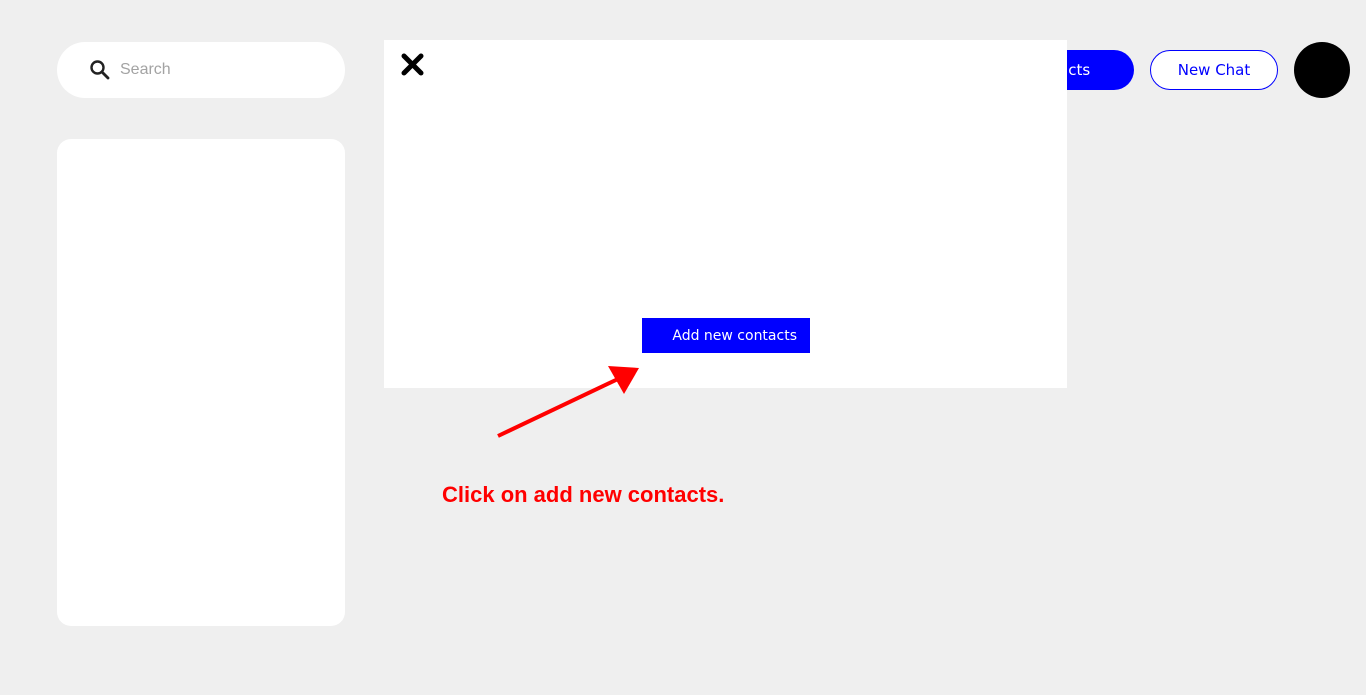 The height and width of the screenshot is (695, 1366). Describe the element at coordinates (1322, 70) in the screenshot. I see `avatar` at that location.